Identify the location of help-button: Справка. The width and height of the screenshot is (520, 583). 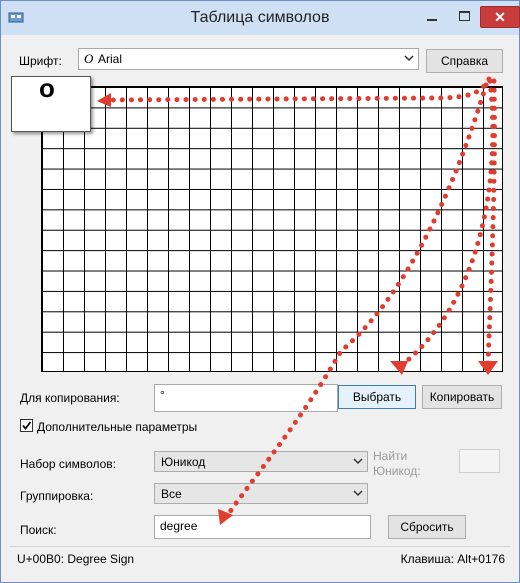
(464, 61).